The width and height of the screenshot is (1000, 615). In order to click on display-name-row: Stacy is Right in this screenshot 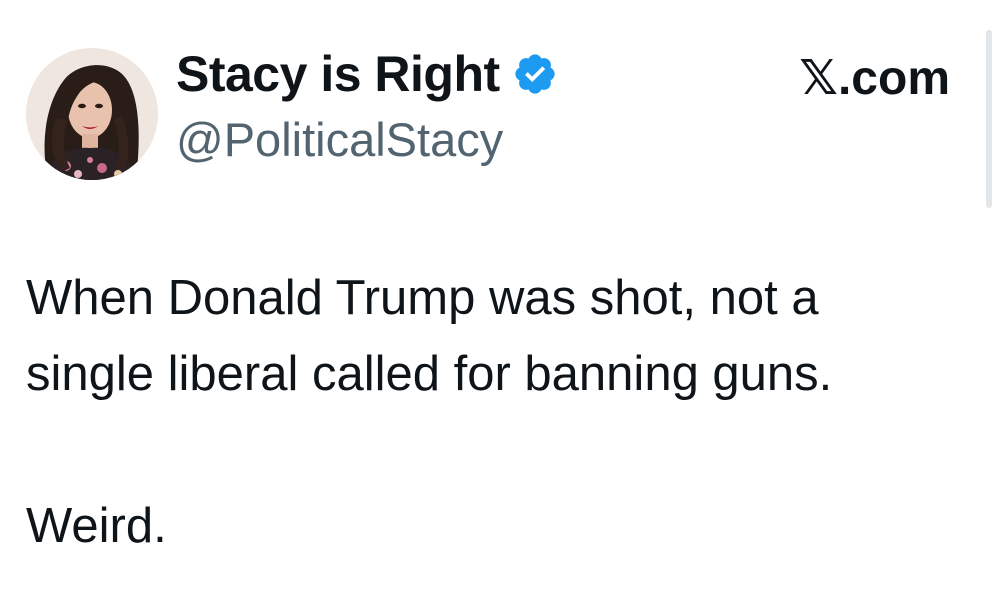, I will do `click(367, 74)`.